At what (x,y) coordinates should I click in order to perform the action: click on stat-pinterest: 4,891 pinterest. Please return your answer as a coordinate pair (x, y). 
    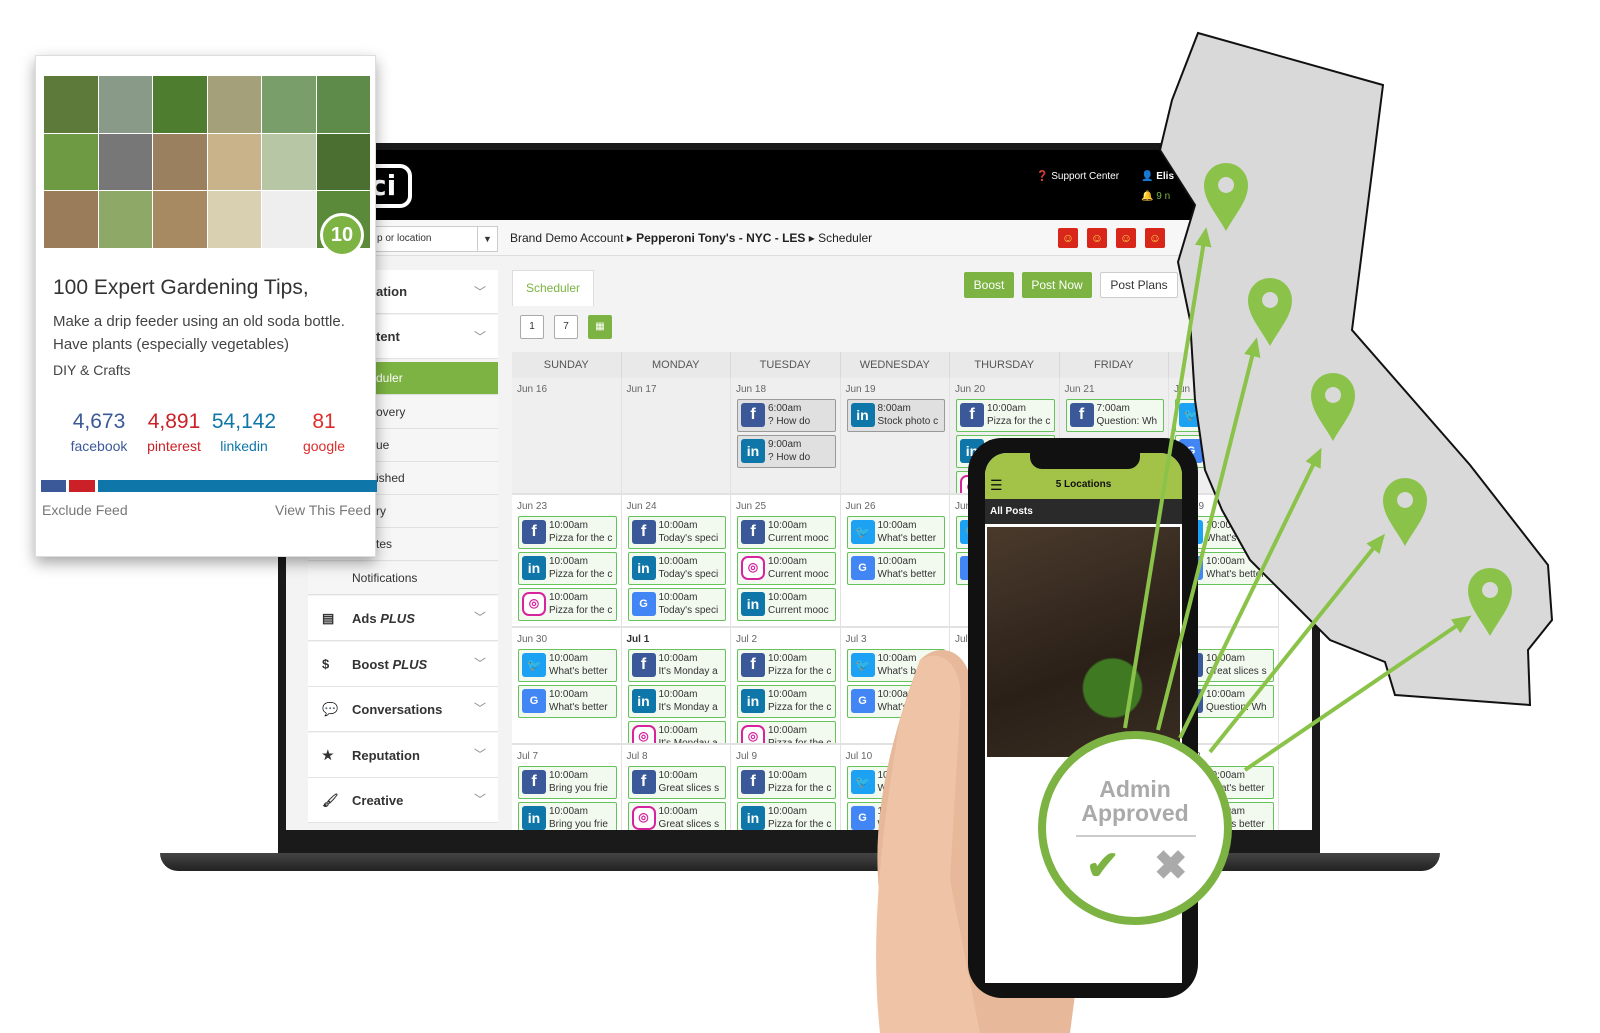
    Looking at the image, I should click on (174, 432).